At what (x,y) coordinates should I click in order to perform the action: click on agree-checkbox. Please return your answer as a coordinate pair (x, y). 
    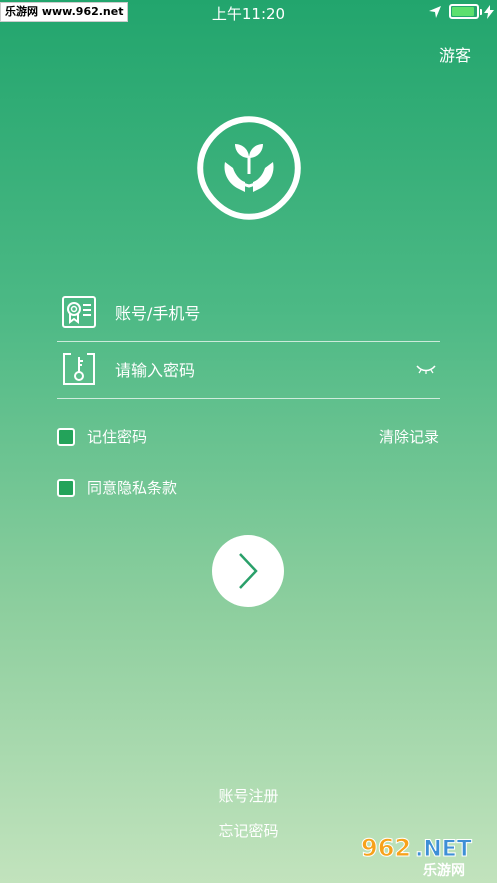
    Looking at the image, I should click on (66, 487).